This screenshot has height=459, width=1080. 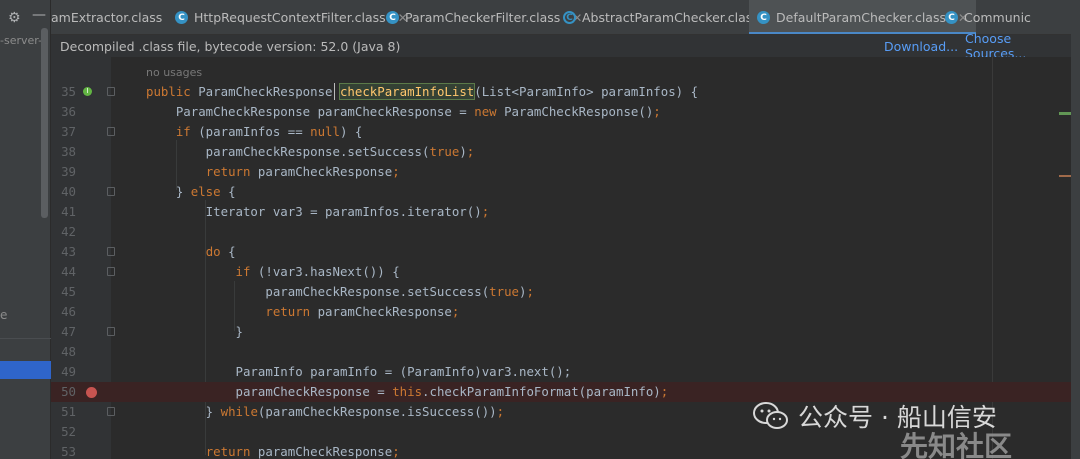 I want to click on line-number: 46, so click(x=68, y=311).